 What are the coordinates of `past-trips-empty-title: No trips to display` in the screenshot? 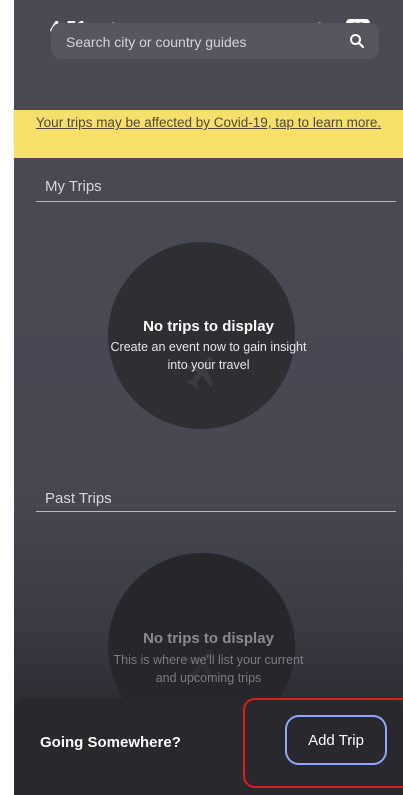 It's located at (208, 638).